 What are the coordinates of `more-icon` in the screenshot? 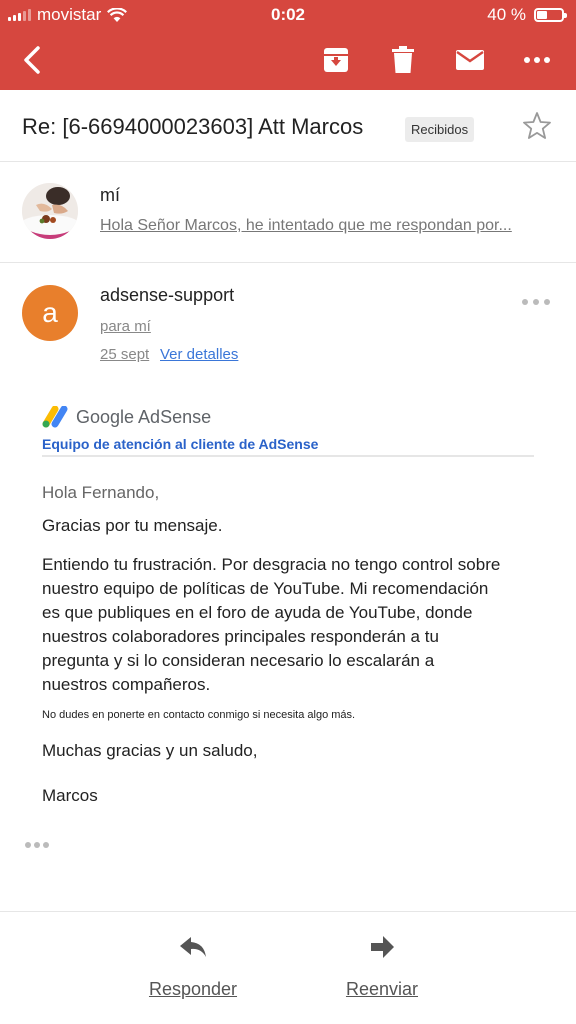 It's located at (537, 60).